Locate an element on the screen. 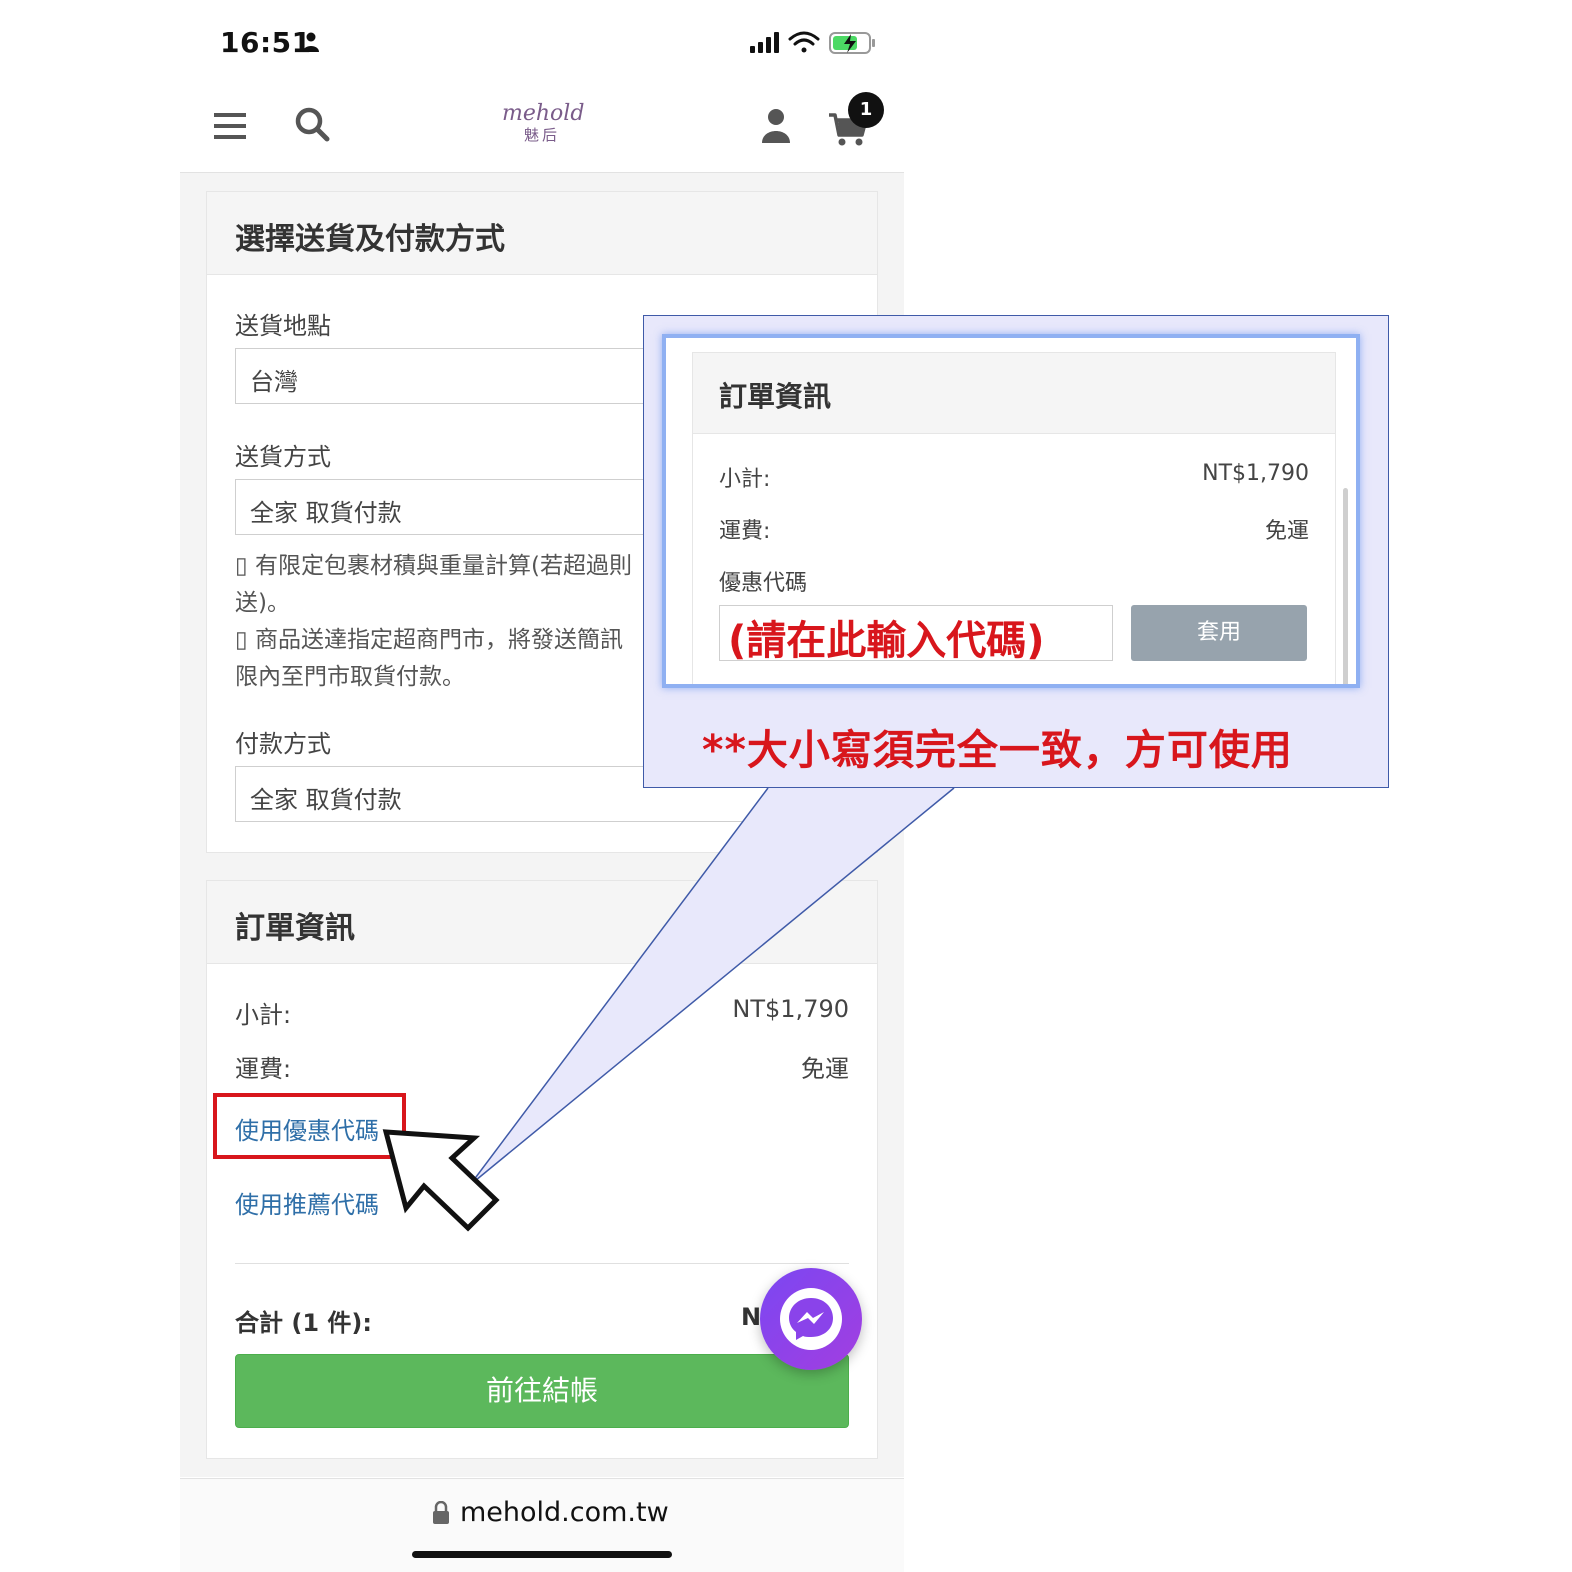 This screenshot has width=1572, height=1572. person-icon is located at coordinates (311, 42).